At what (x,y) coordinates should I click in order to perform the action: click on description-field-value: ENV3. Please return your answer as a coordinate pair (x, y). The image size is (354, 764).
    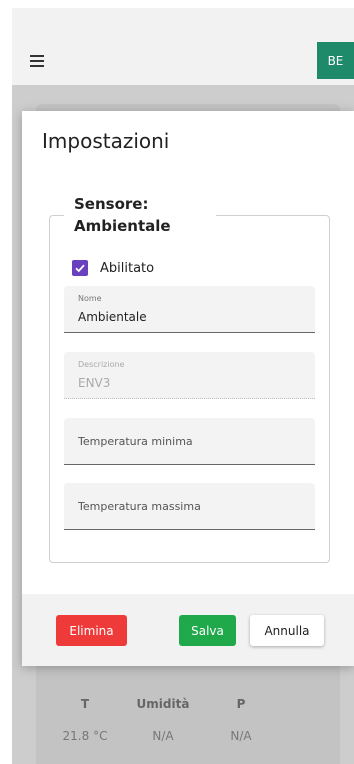
    Looking at the image, I should click on (94, 383).